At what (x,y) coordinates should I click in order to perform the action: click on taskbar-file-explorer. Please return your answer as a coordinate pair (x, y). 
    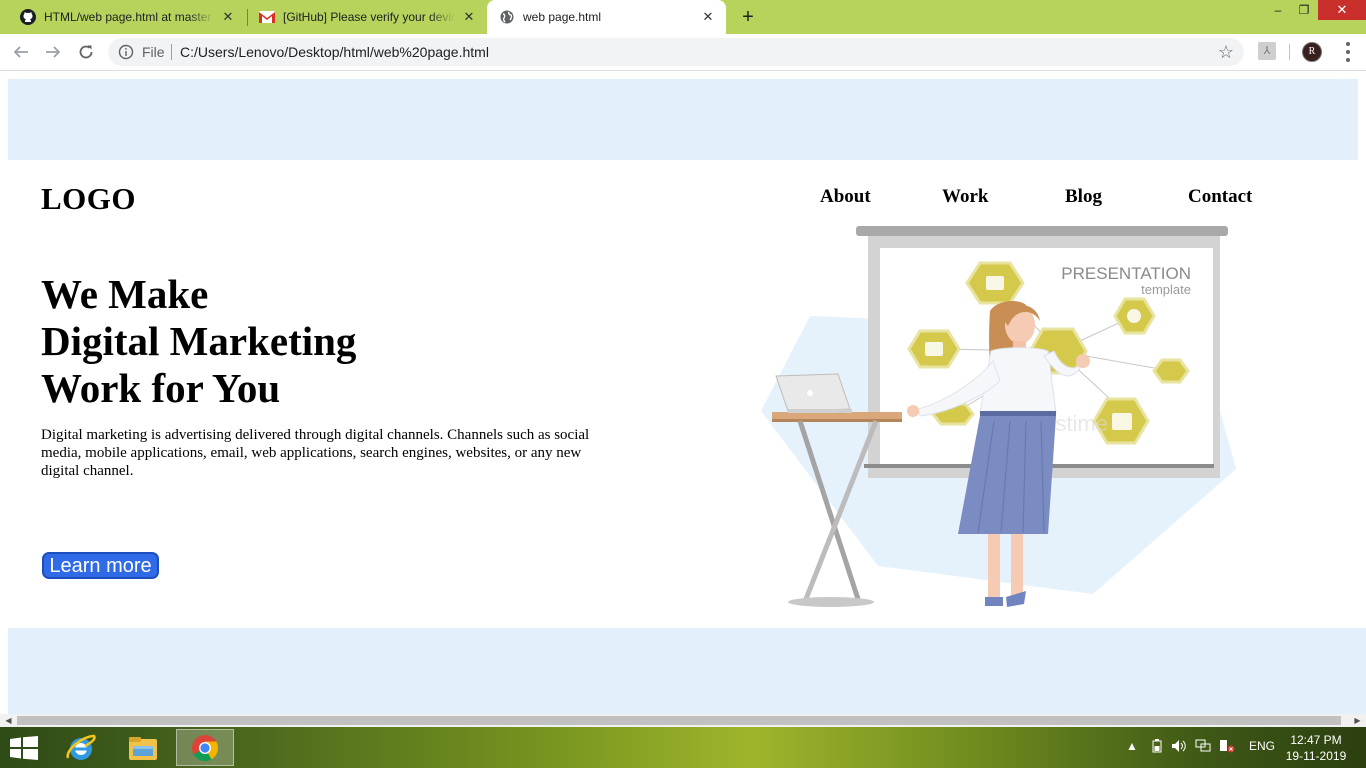
    Looking at the image, I should click on (143, 747).